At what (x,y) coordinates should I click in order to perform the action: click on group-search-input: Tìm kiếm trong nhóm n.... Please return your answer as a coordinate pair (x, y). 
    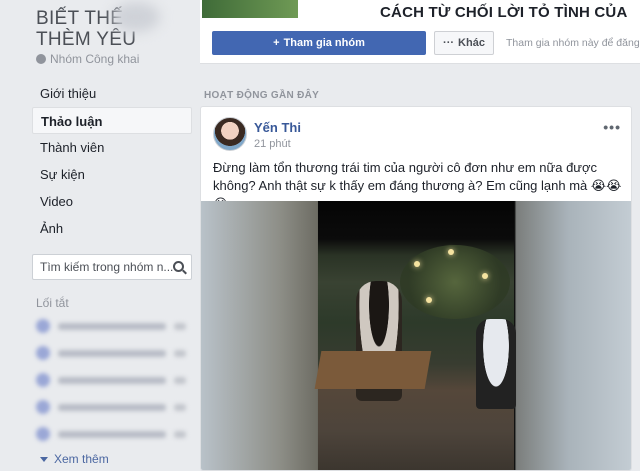
    Looking at the image, I should click on (112, 267).